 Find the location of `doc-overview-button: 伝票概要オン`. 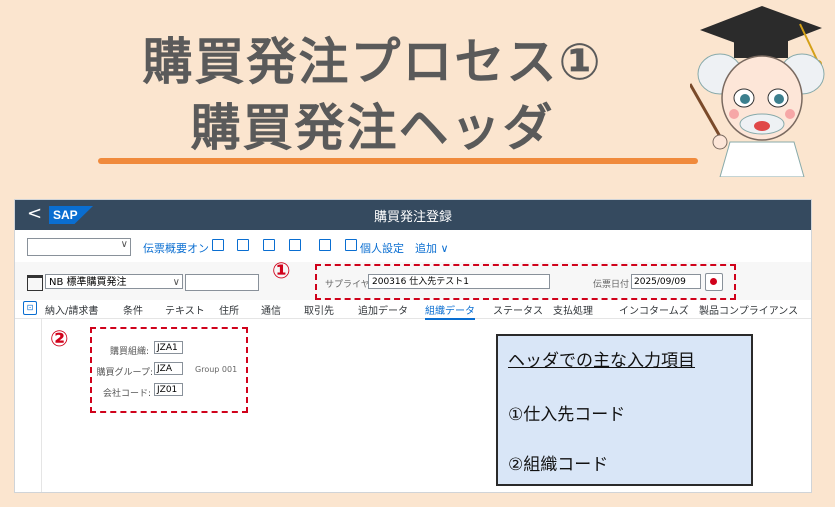

doc-overview-button: 伝票概要オン is located at coordinates (176, 248).